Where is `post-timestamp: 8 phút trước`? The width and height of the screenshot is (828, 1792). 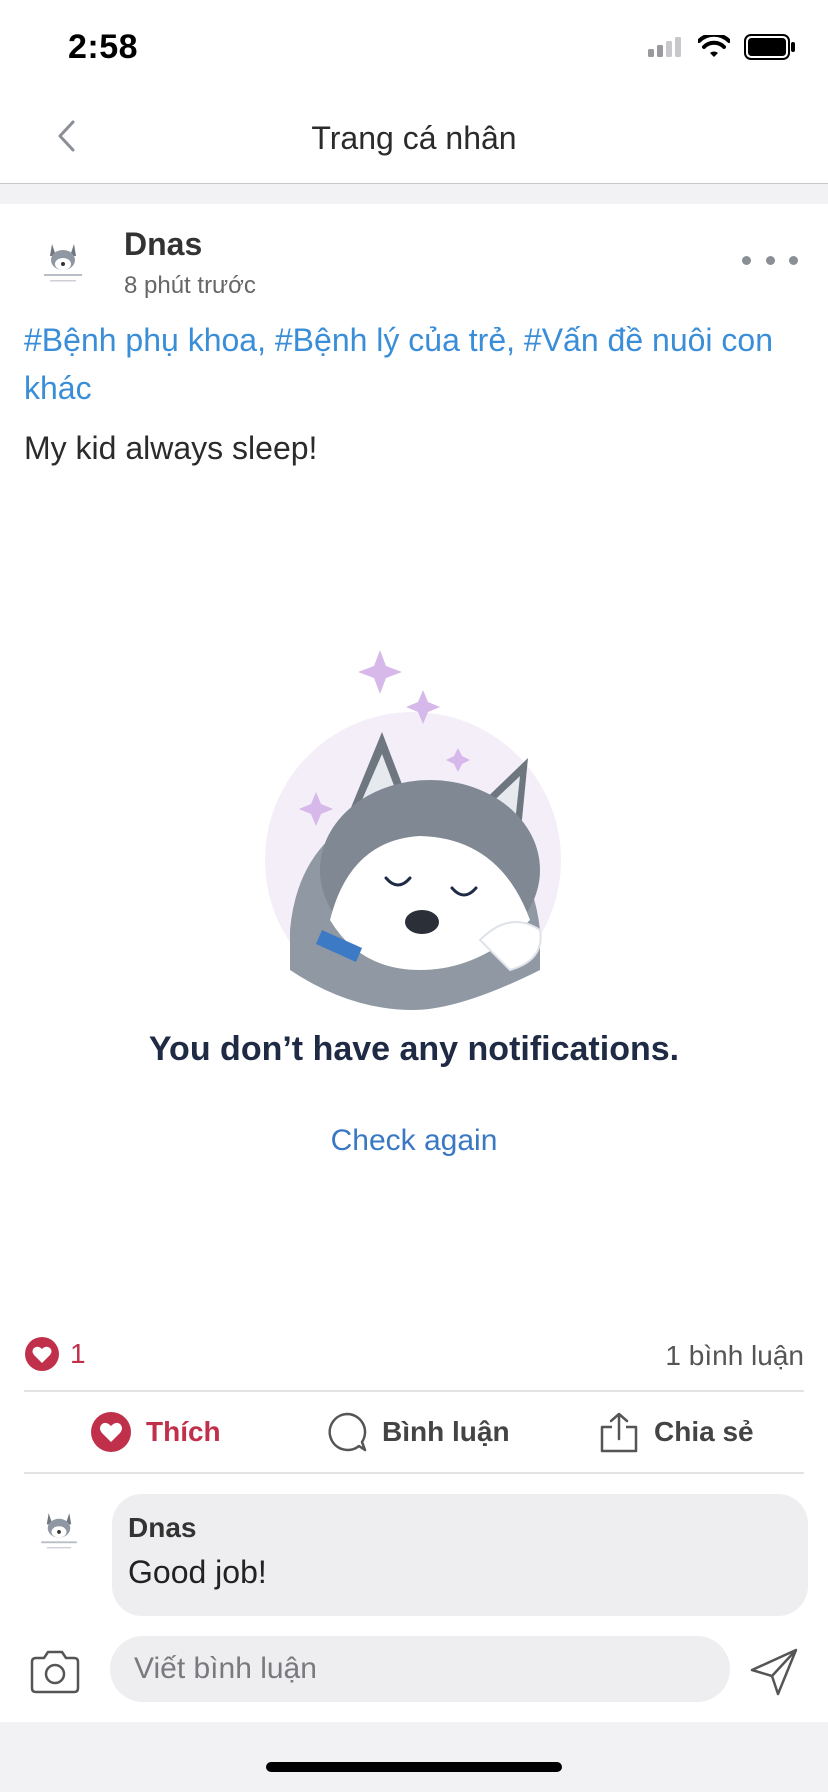
post-timestamp: 8 phút trước is located at coordinates (190, 285).